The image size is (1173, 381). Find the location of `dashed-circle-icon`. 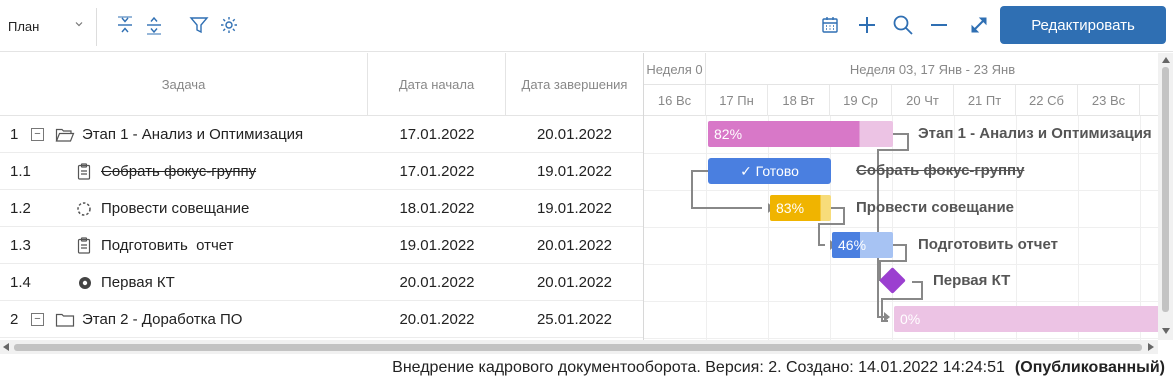

dashed-circle-icon is located at coordinates (84, 208).